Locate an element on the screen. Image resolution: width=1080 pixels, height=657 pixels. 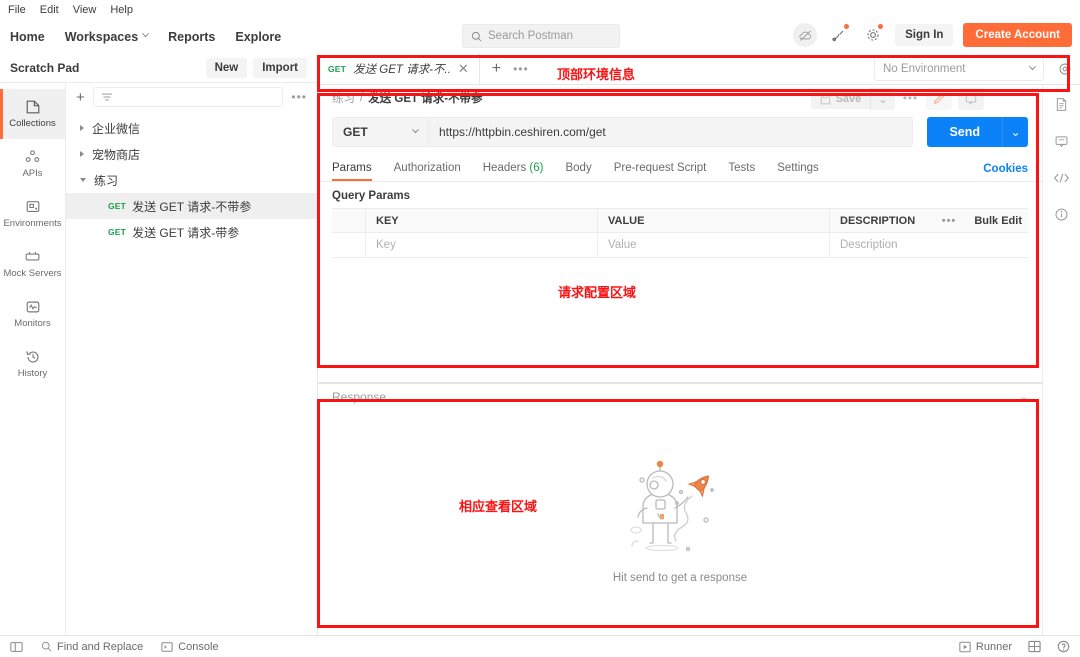
gear-icon is located at coordinates (873, 35).